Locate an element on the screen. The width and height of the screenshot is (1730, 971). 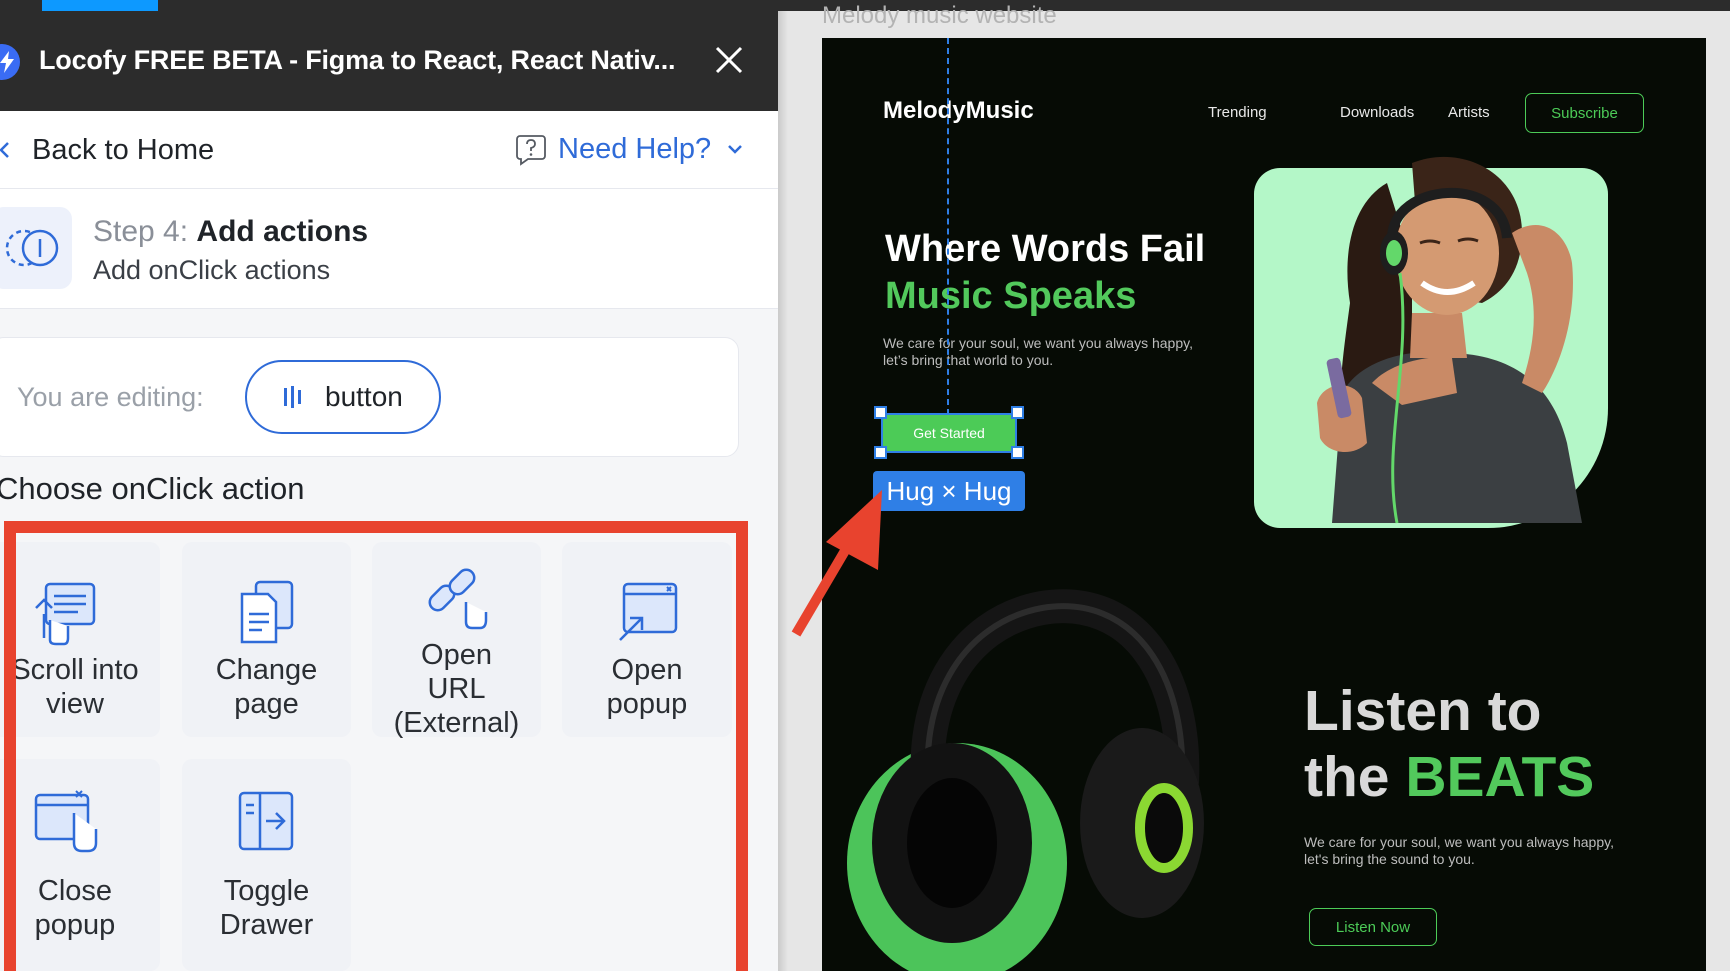
nav-item-trending: Trending is located at coordinates (1237, 112).